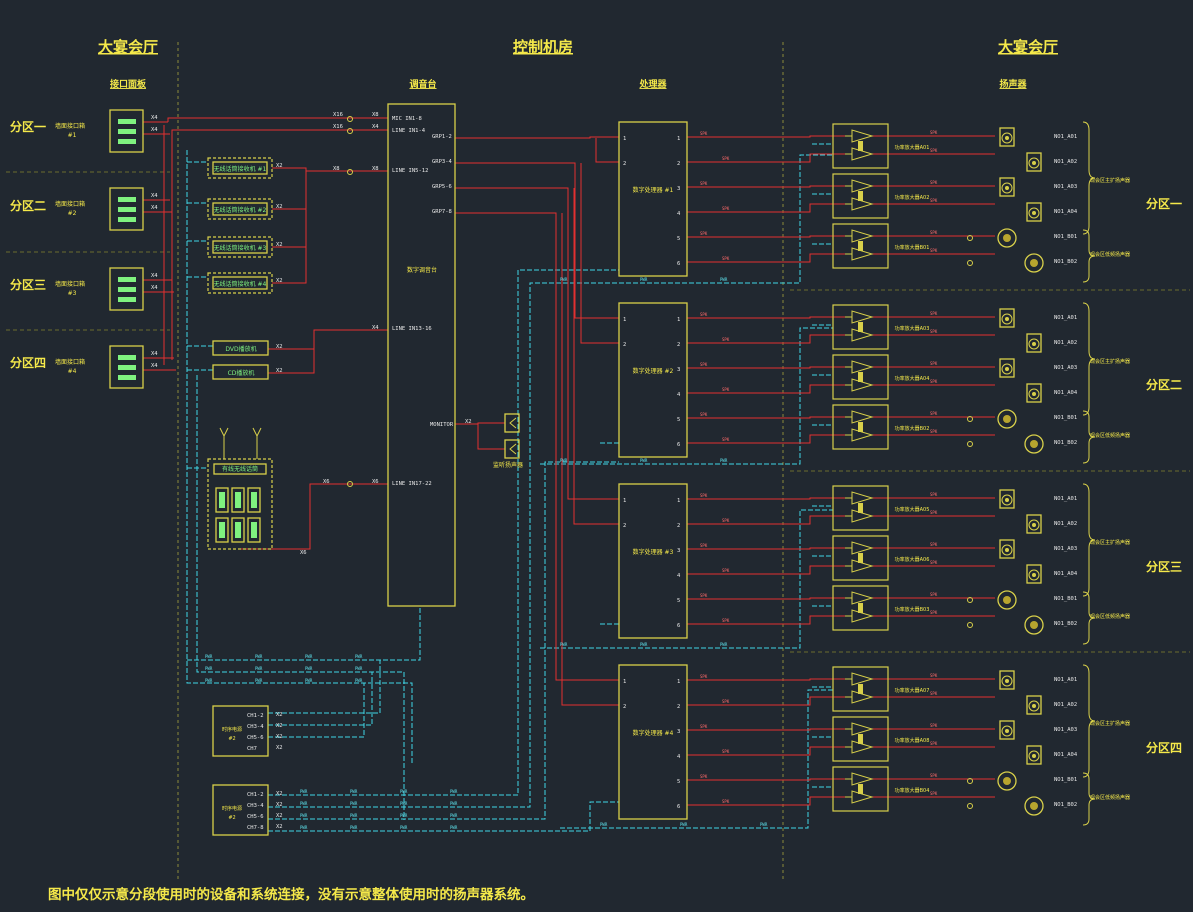 This screenshot has height=912, width=1193. Describe the element at coordinates (277, 119) in the screenshot. I see `bus-mic` at that location.